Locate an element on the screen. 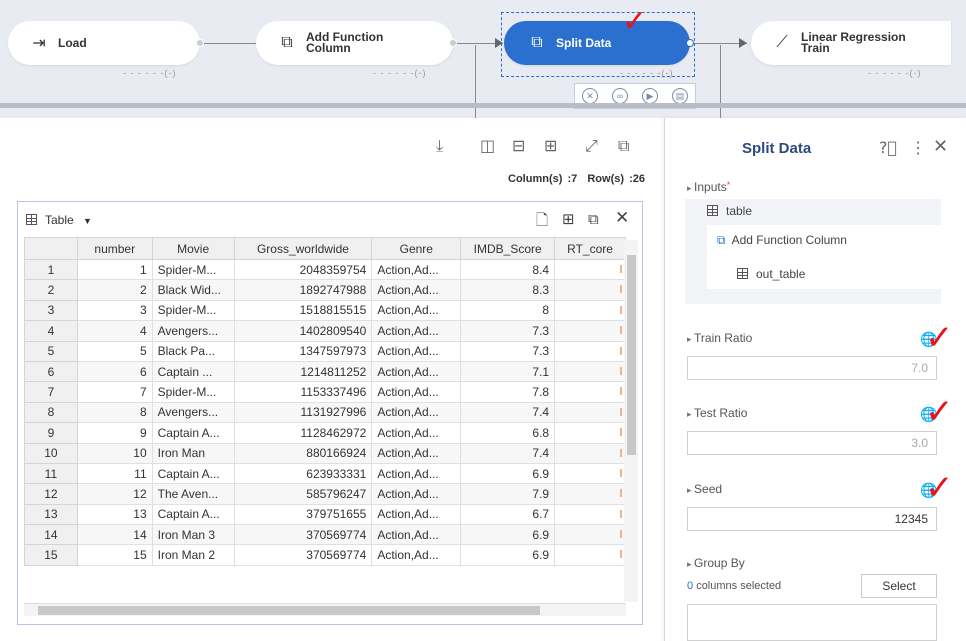 The height and width of the screenshot is (641, 966). table-cell: 8 is located at coordinates (508, 310).